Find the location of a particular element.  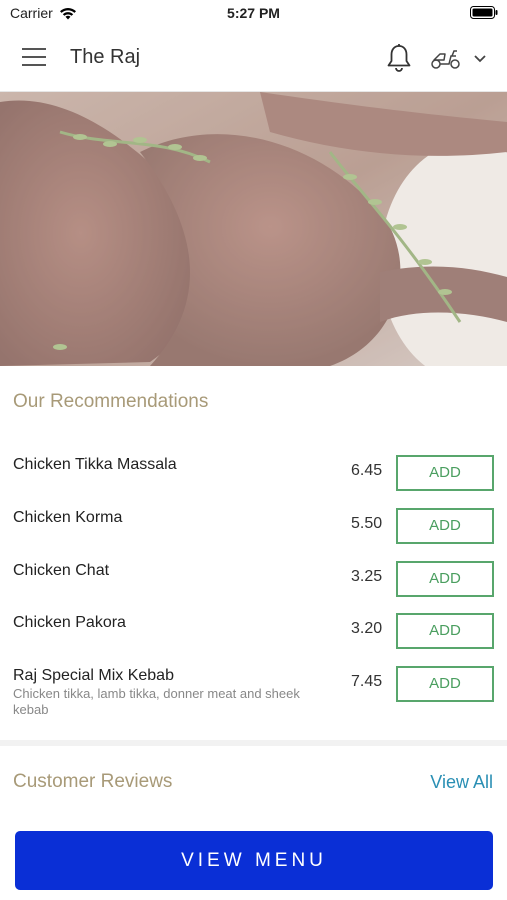

chevron-down-icon is located at coordinates (480, 59).